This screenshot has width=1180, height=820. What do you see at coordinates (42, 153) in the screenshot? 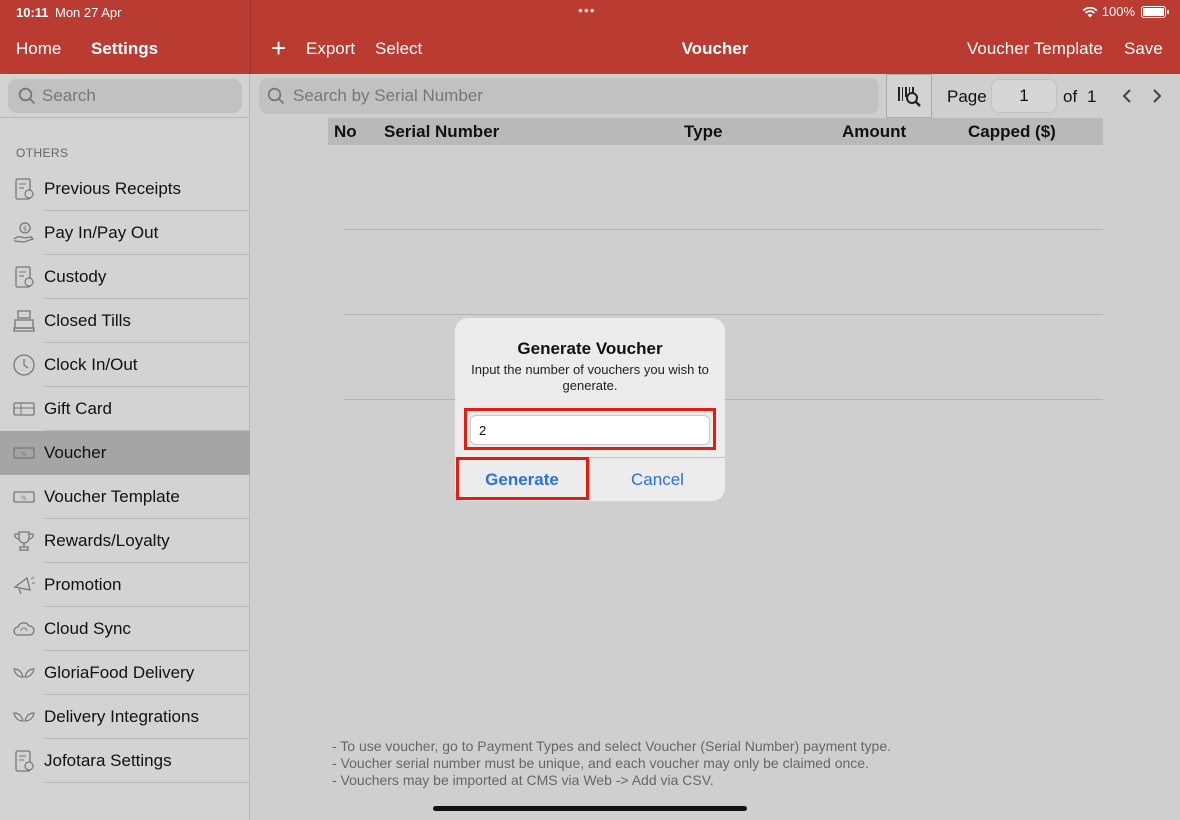
I see `section-header-others: OTHERS` at bounding box center [42, 153].